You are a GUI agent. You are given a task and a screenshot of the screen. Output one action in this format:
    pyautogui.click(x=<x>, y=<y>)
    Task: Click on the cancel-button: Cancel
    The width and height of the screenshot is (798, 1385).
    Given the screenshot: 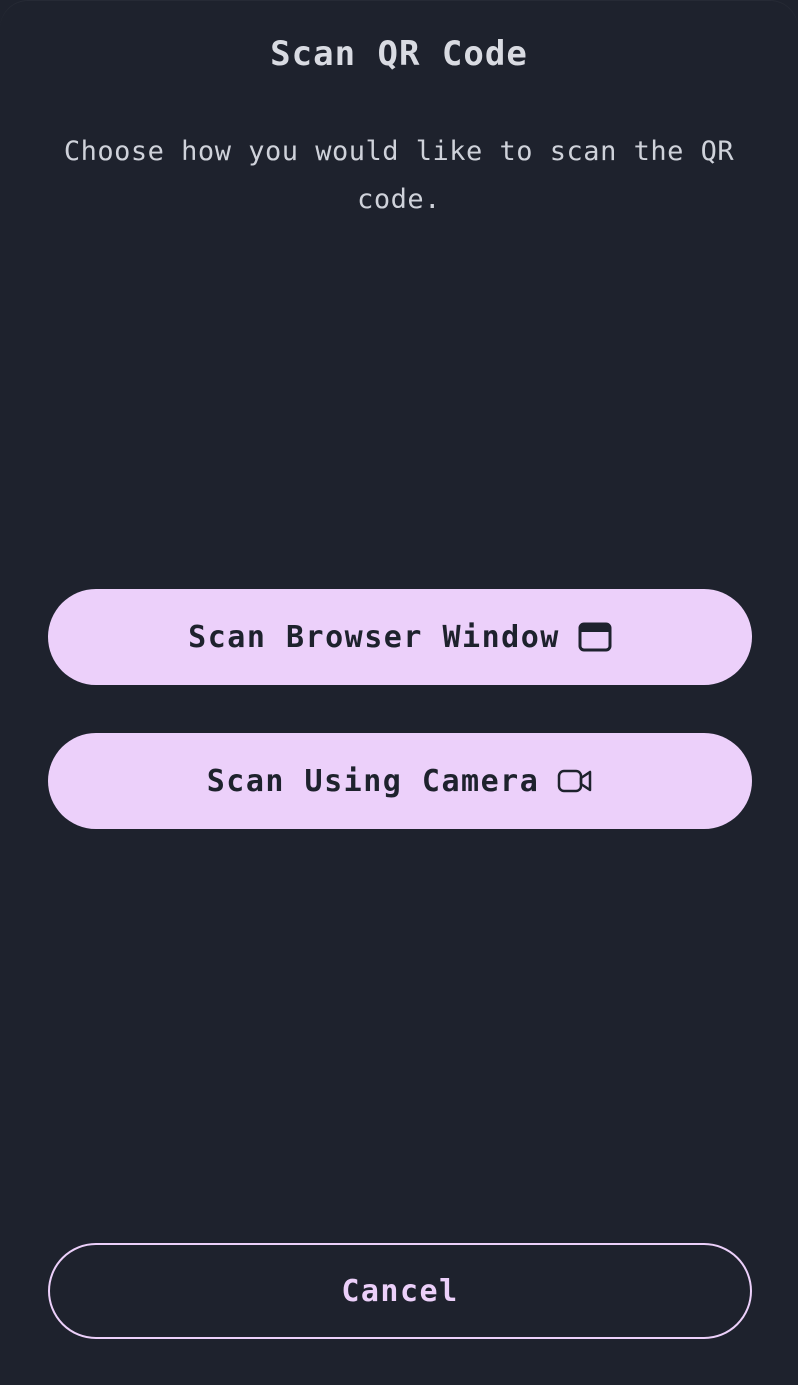 What is the action you would take?
    pyautogui.click(x=400, y=1291)
    